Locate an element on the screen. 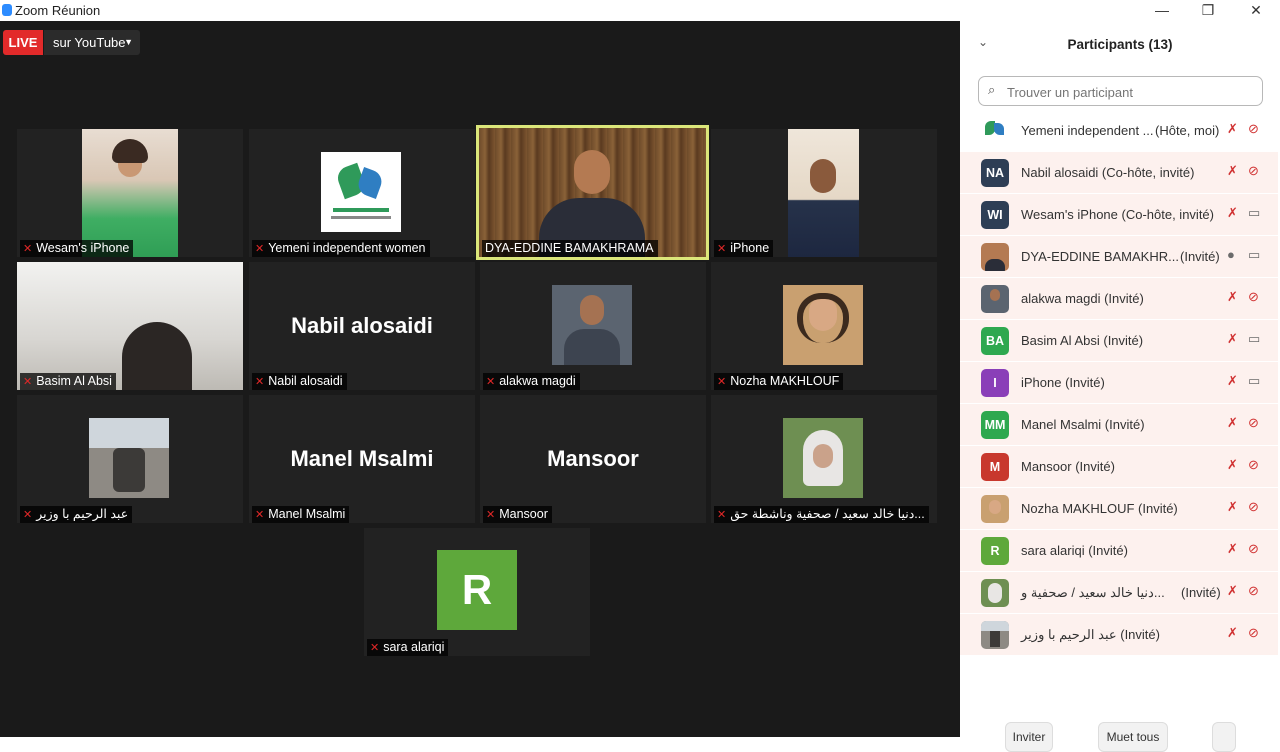 The height and width of the screenshot is (752, 1280). participant-row: WI Wesam's iPhone (Co-hôte, invité) ✗ ▭ is located at coordinates (1119, 214).